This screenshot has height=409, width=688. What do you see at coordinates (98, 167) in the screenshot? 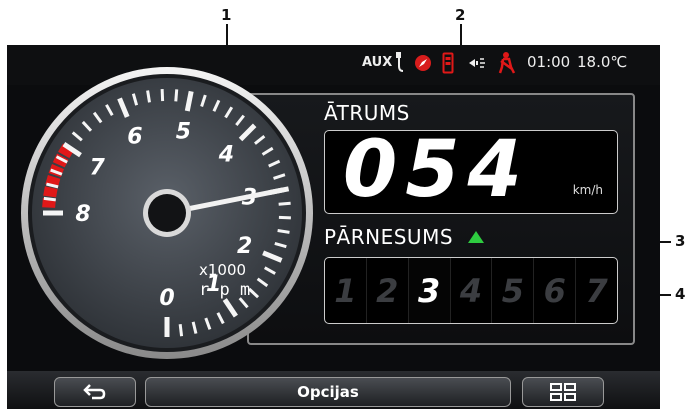
I see `rpm-tick-label: 7` at bounding box center [98, 167].